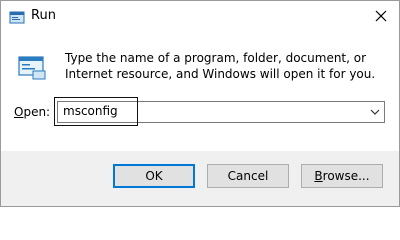 The width and height of the screenshot is (400, 240). What do you see at coordinates (248, 176) in the screenshot?
I see `cancel-button: Cancel` at bounding box center [248, 176].